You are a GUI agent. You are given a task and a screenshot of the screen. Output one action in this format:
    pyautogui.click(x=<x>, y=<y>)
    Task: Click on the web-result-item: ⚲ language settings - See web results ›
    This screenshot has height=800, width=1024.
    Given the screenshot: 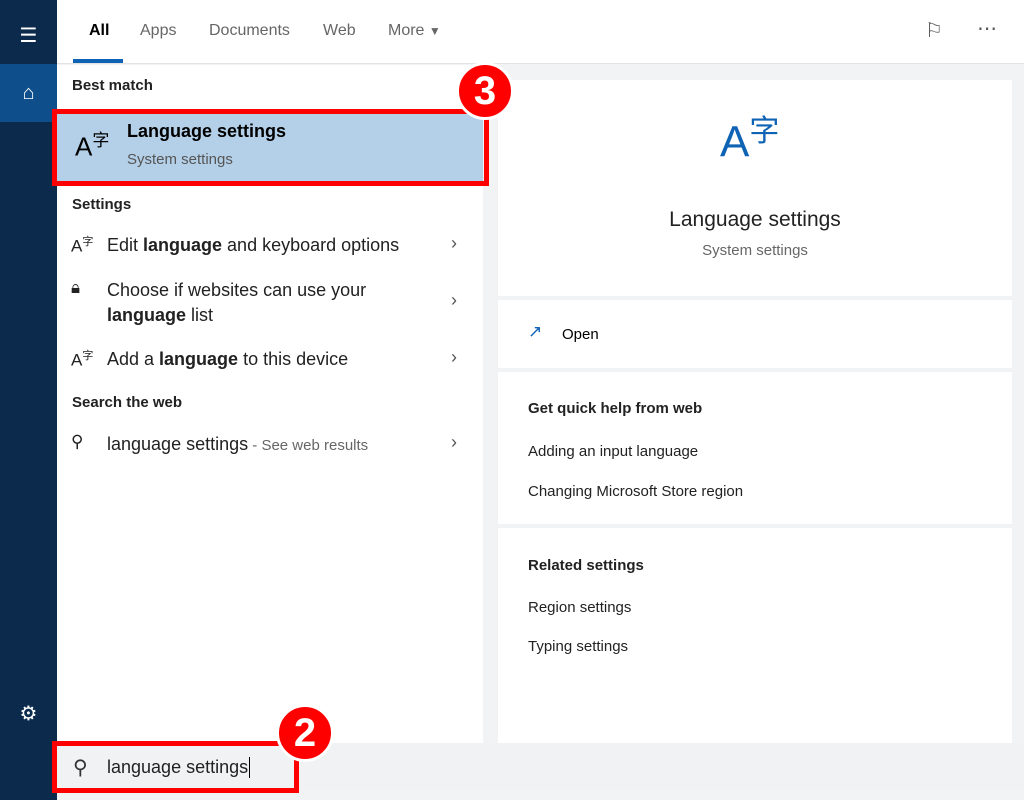 What is the action you would take?
    pyautogui.click(x=270, y=447)
    